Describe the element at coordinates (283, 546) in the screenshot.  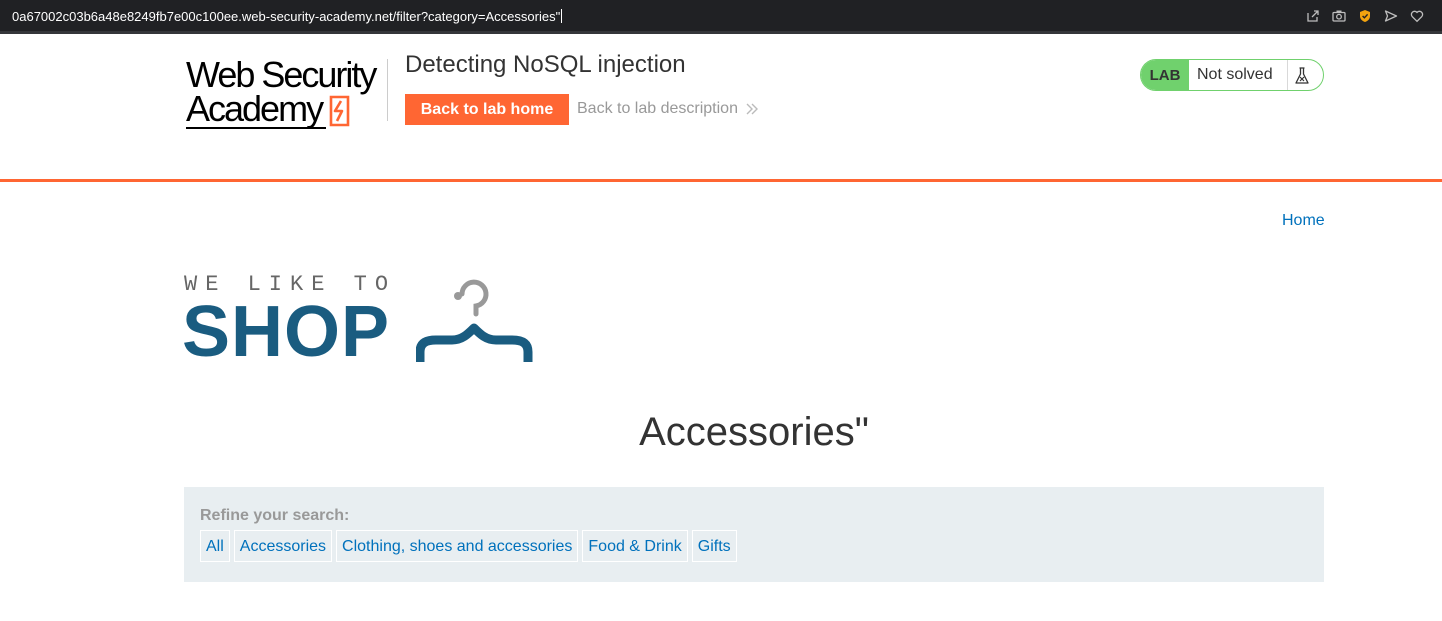
I see `filter-item-accessories: Accessories` at that location.